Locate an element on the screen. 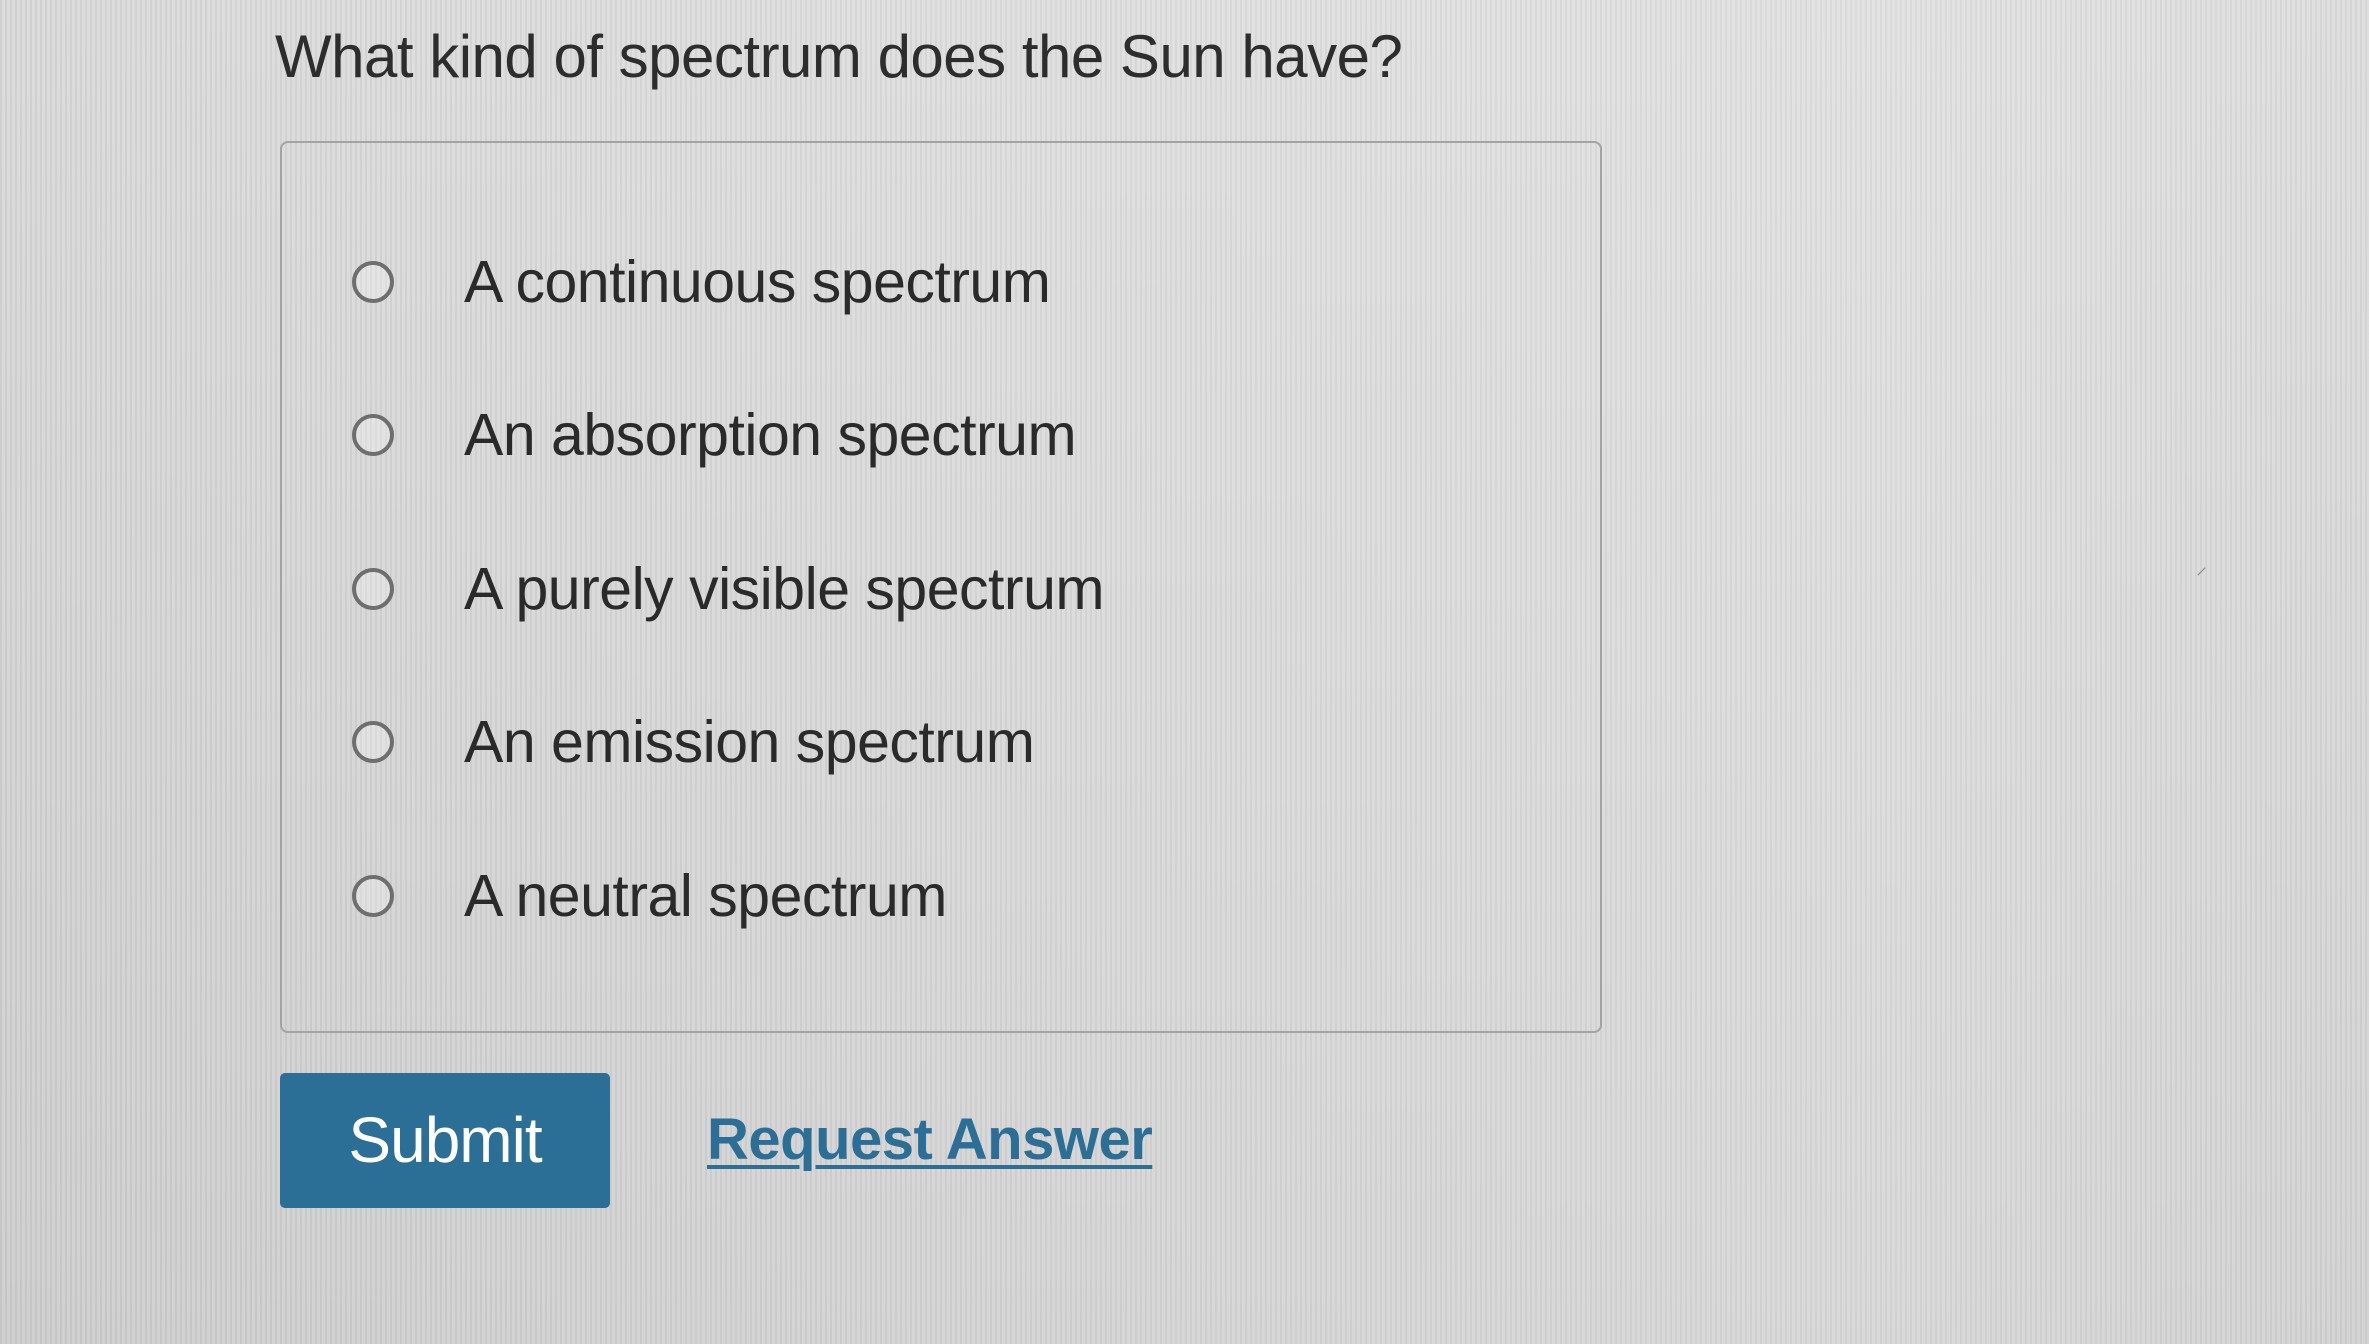 Image resolution: width=2369 pixels, height=1344 pixels. choice-absorption-spectrum: An absorption spectrum is located at coordinates (714, 435).